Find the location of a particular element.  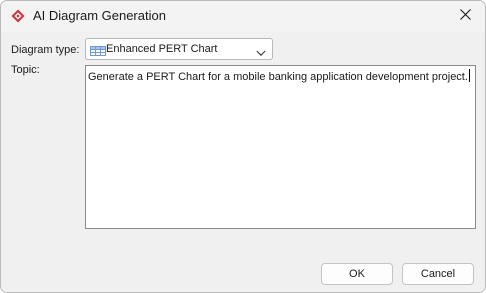

diagram-type-label: Diagram type: is located at coordinates (45, 50).